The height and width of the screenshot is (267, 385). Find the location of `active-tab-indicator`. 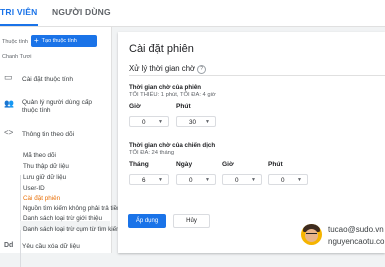

active-tab-indicator is located at coordinates (19, 25).